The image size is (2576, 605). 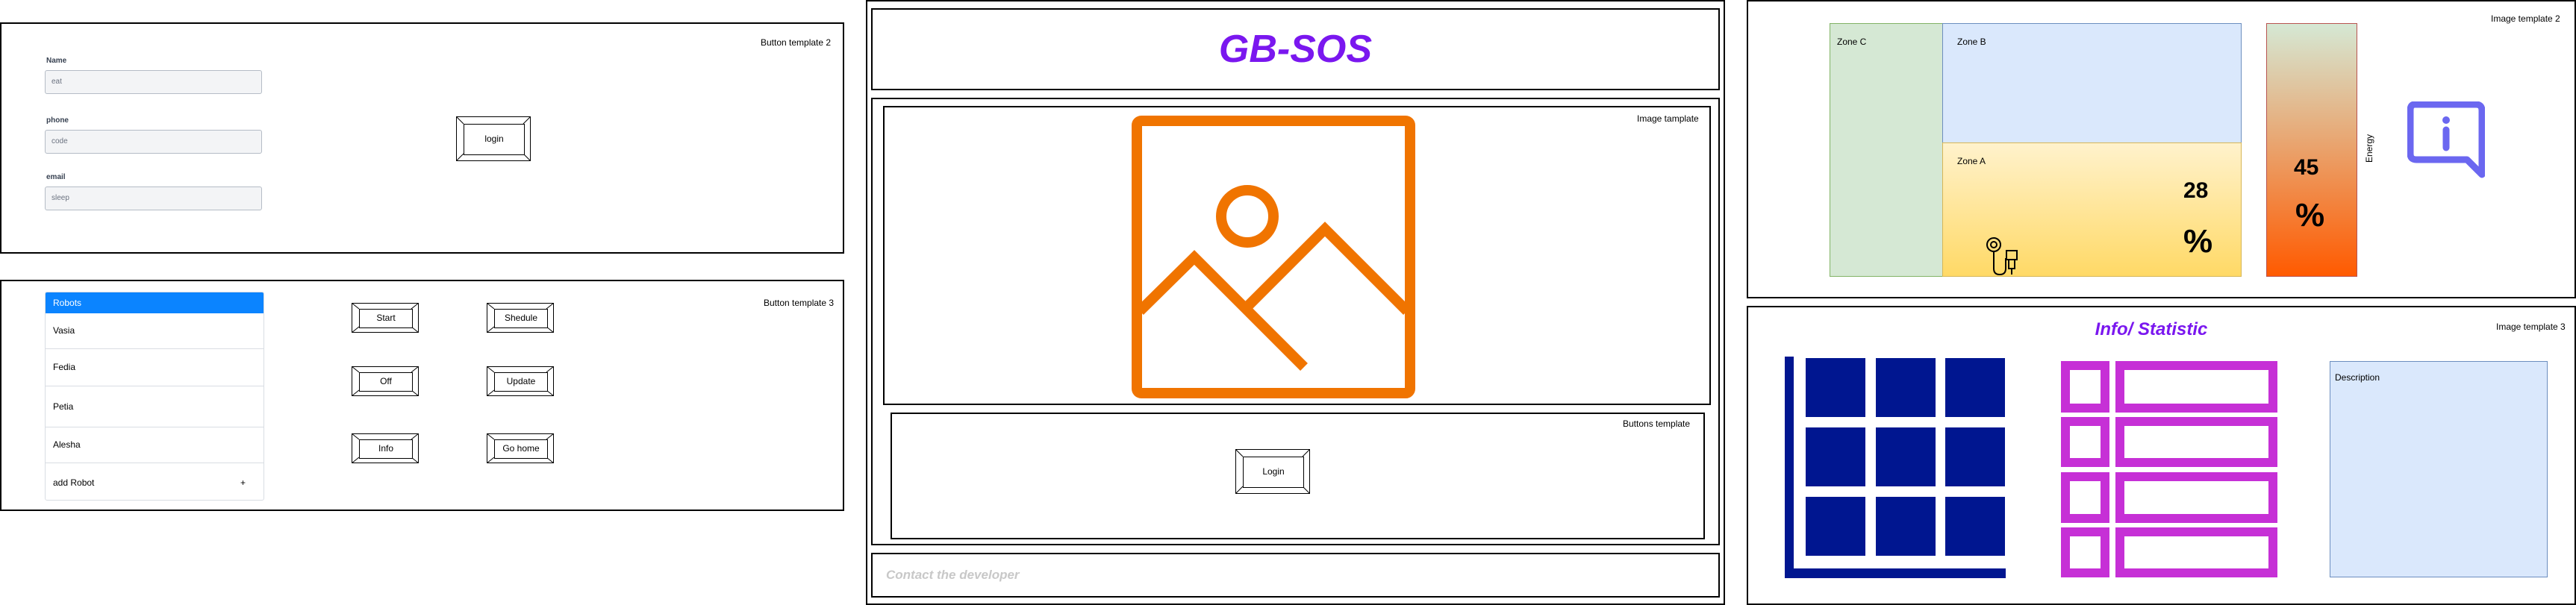 What do you see at coordinates (796, 42) in the screenshot?
I see `template-label: Button template 2` at bounding box center [796, 42].